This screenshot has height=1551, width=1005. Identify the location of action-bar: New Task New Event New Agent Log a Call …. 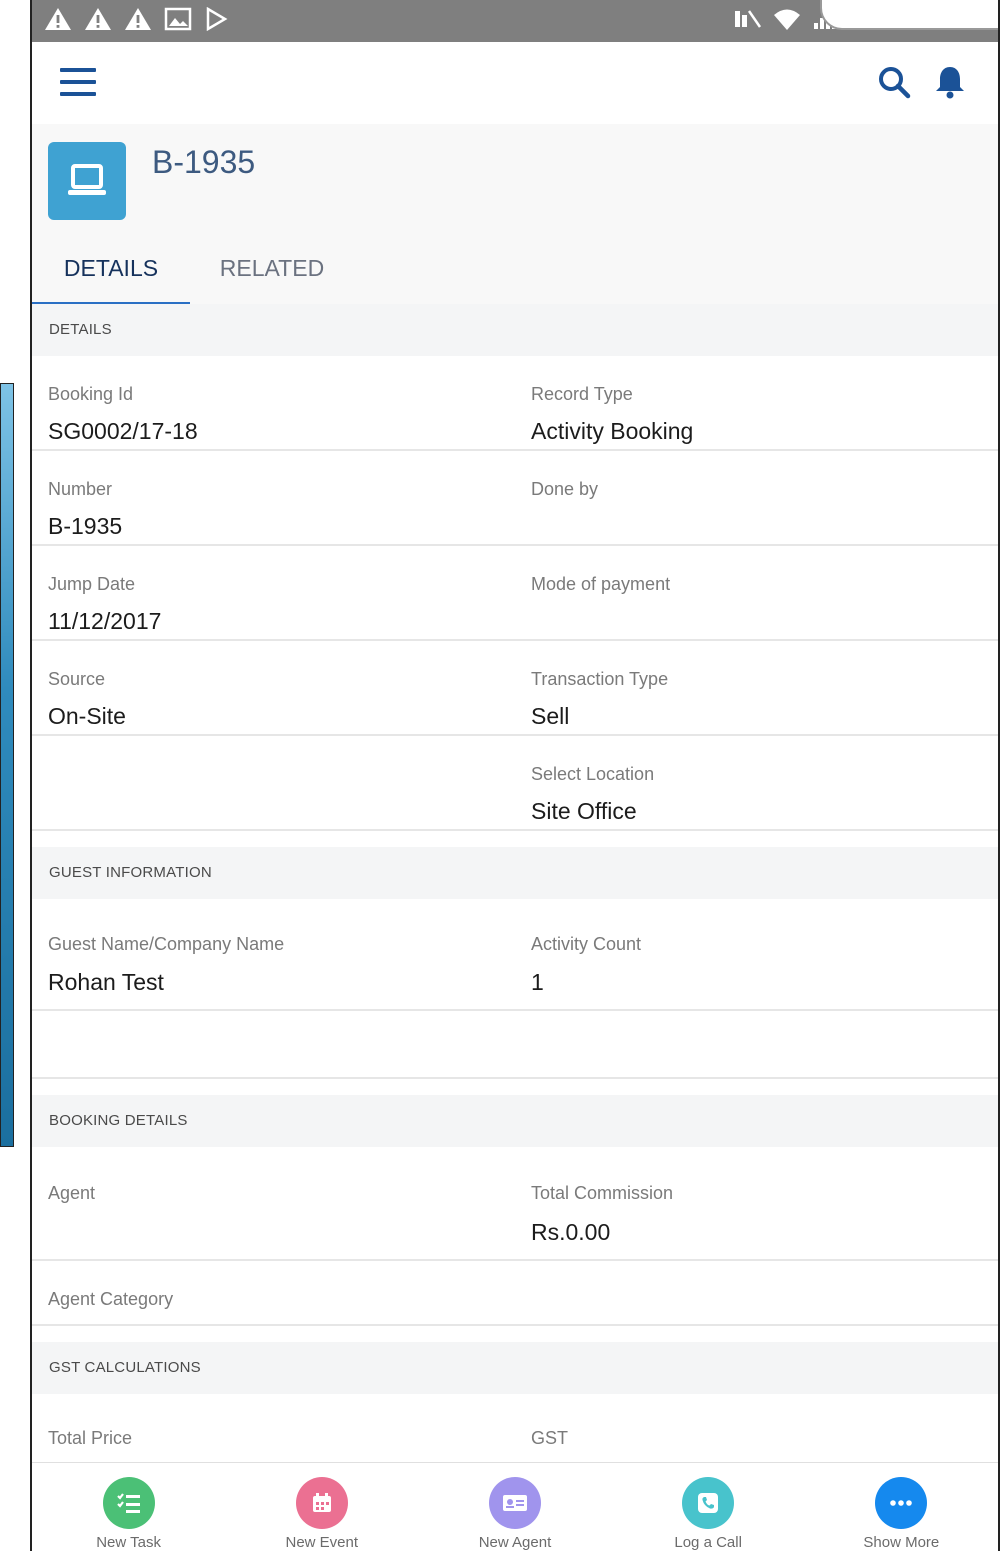
(515, 1506).